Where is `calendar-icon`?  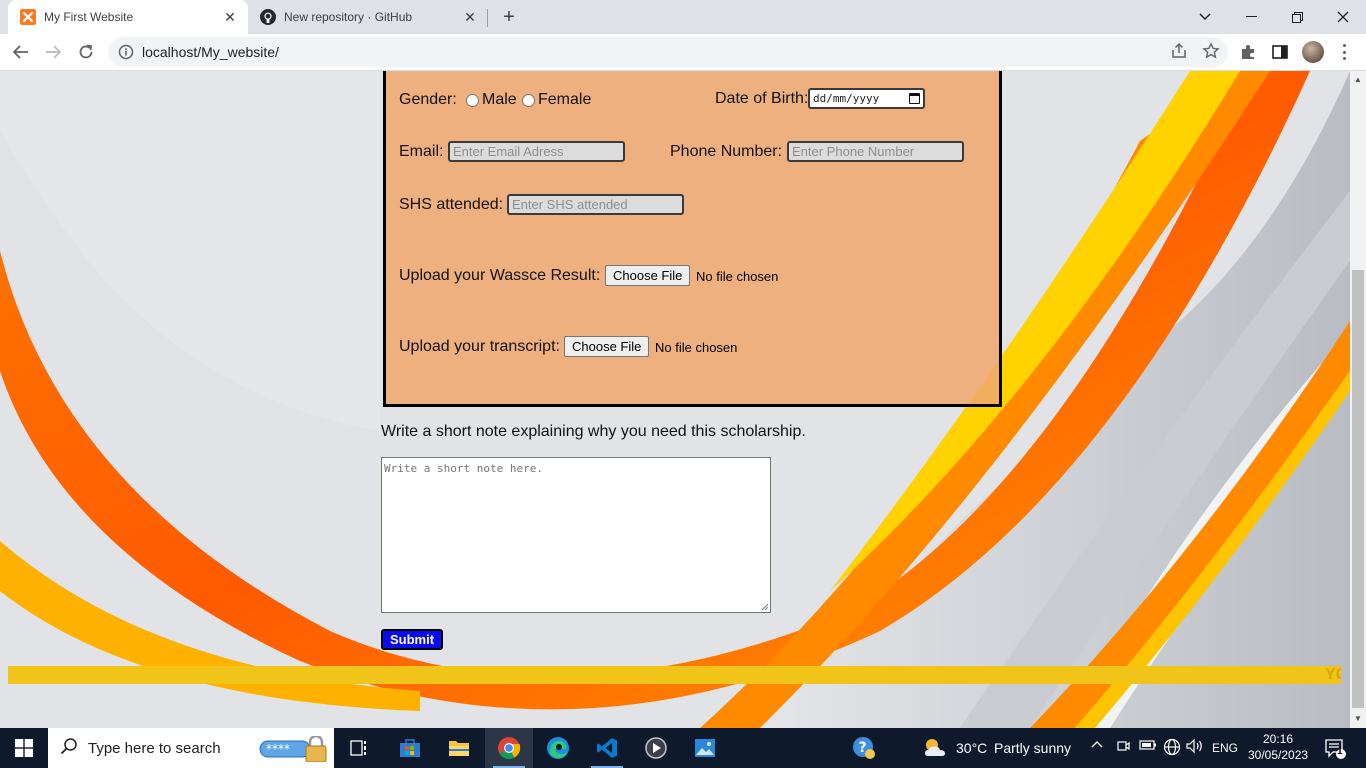
calendar-icon is located at coordinates (914, 98).